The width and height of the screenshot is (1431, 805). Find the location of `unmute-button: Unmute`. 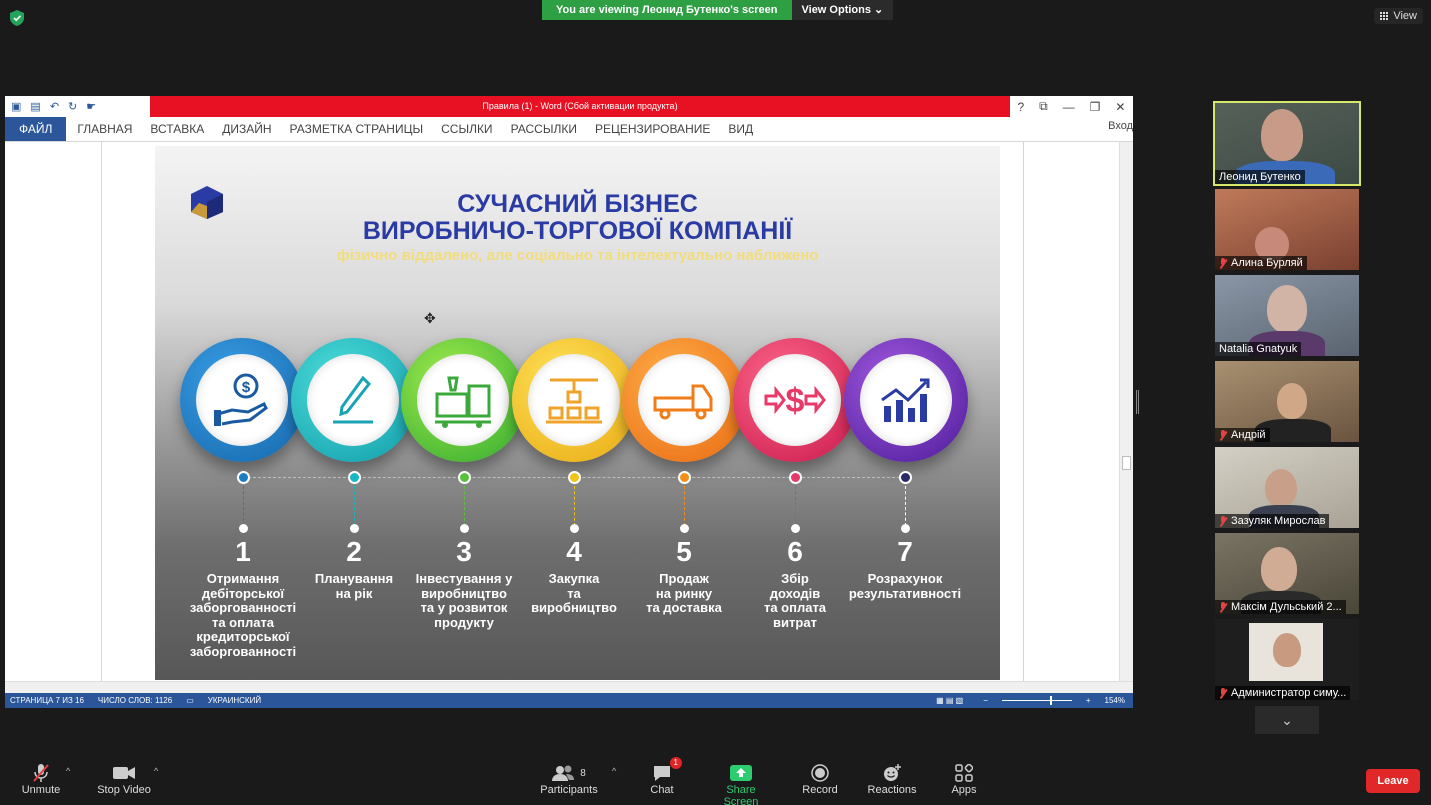

unmute-button: Unmute is located at coordinates (41, 779).